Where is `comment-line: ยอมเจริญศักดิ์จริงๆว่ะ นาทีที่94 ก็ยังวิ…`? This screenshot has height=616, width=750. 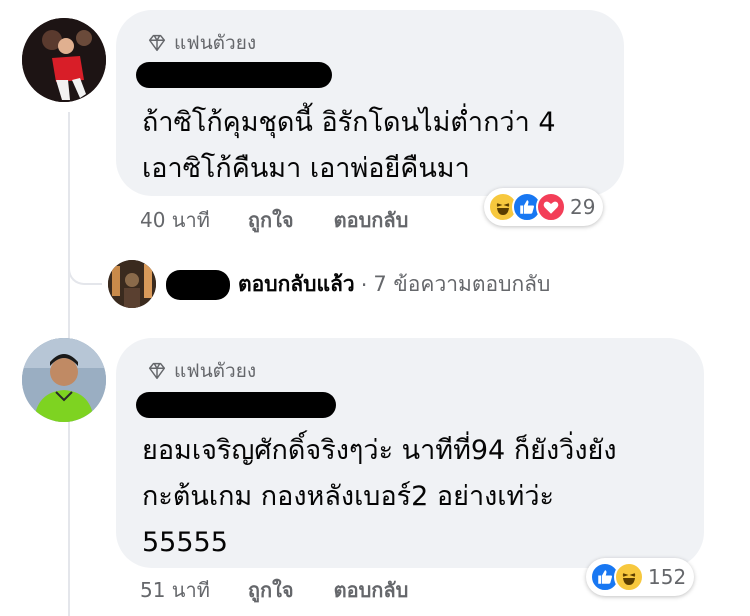
comment-line: ยอมเจริญศักดิ์จริงๆว่ะ นาทีที่94 ก็ยังวิ… is located at coordinates (379, 450).